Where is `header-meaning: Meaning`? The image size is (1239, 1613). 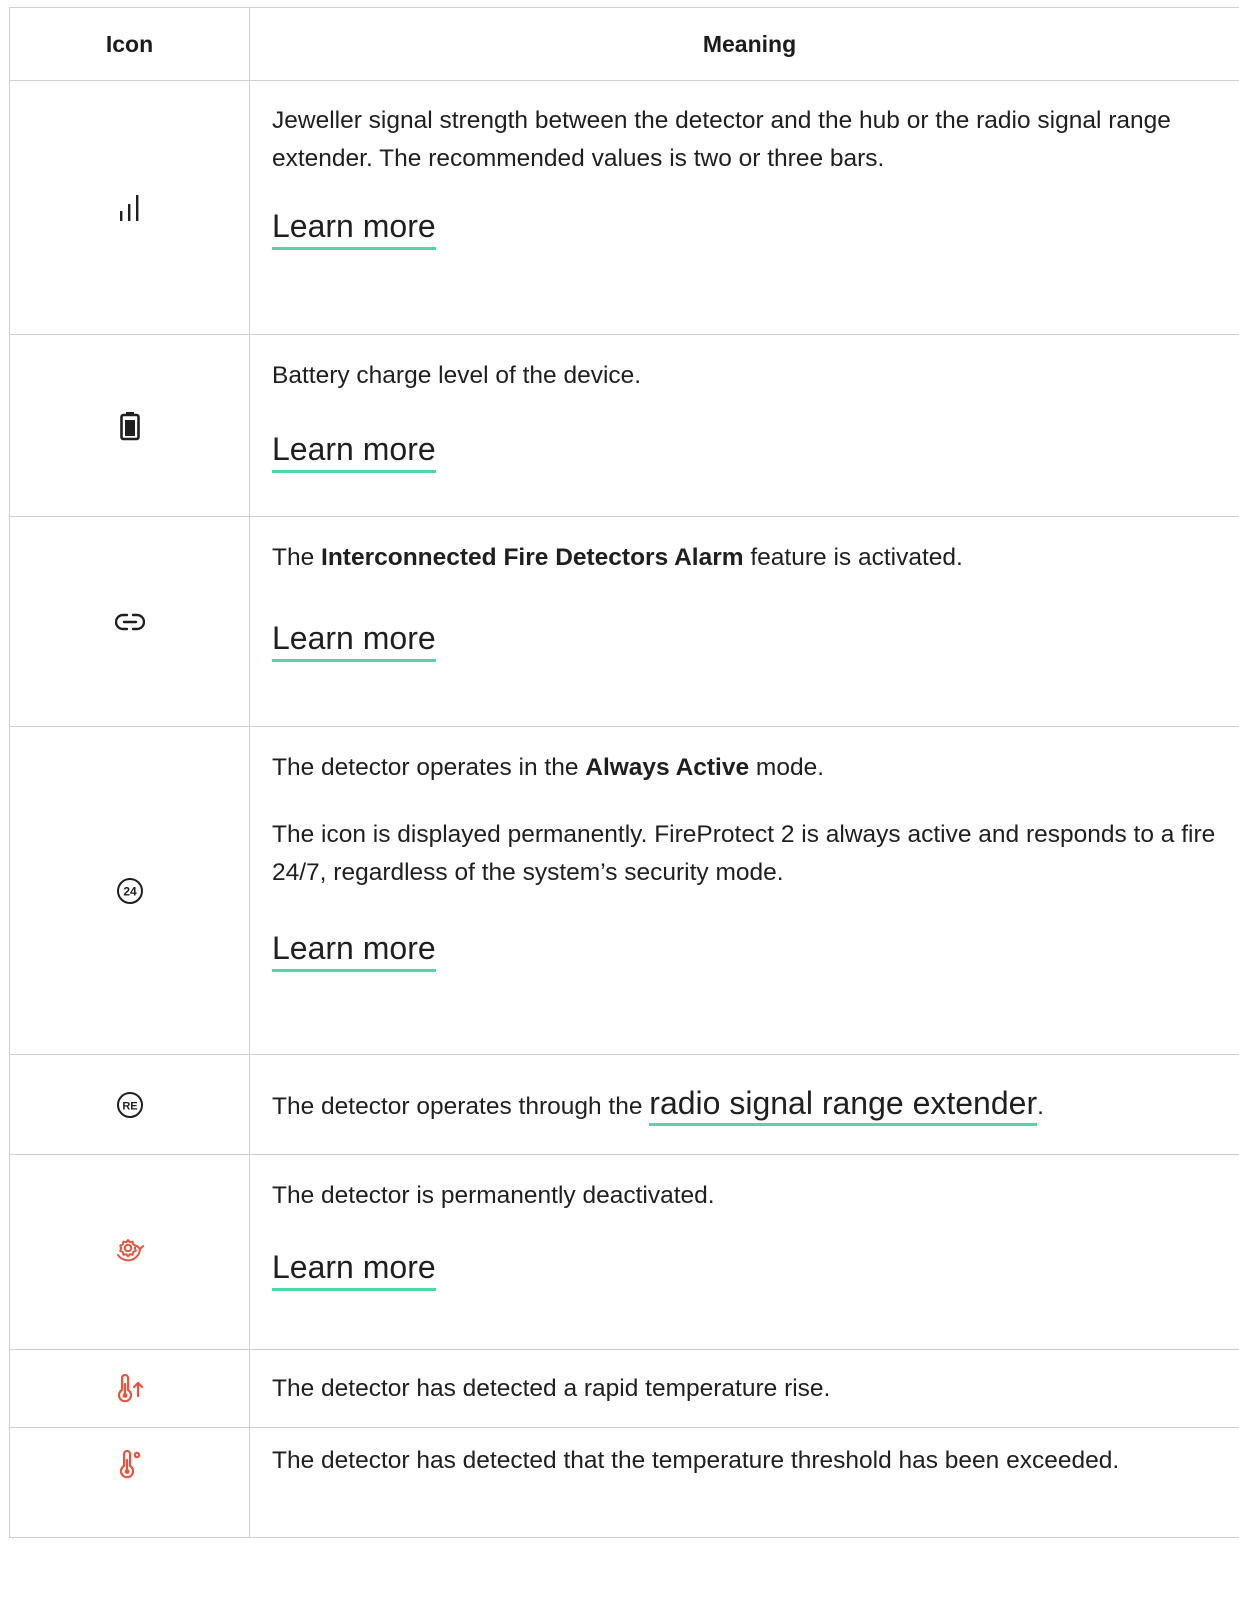
header-meaning: Meaning is located at coordinates (744, 44).